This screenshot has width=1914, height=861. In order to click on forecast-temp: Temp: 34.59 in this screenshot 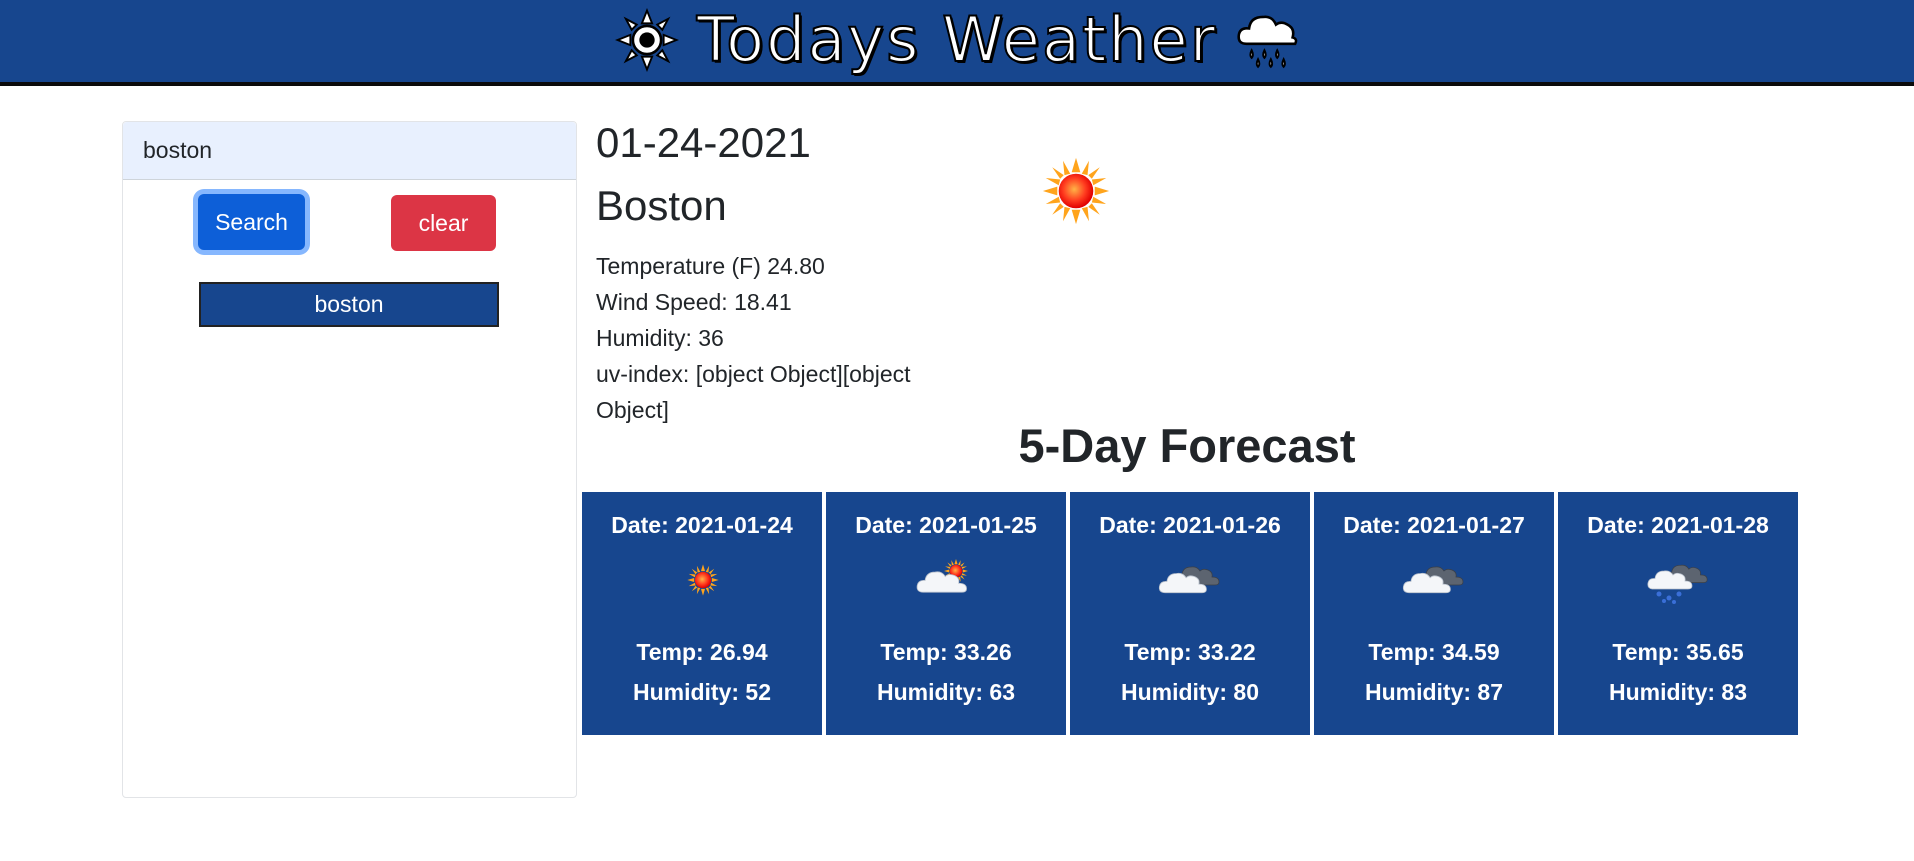, I will do `click(1434, 652)`.